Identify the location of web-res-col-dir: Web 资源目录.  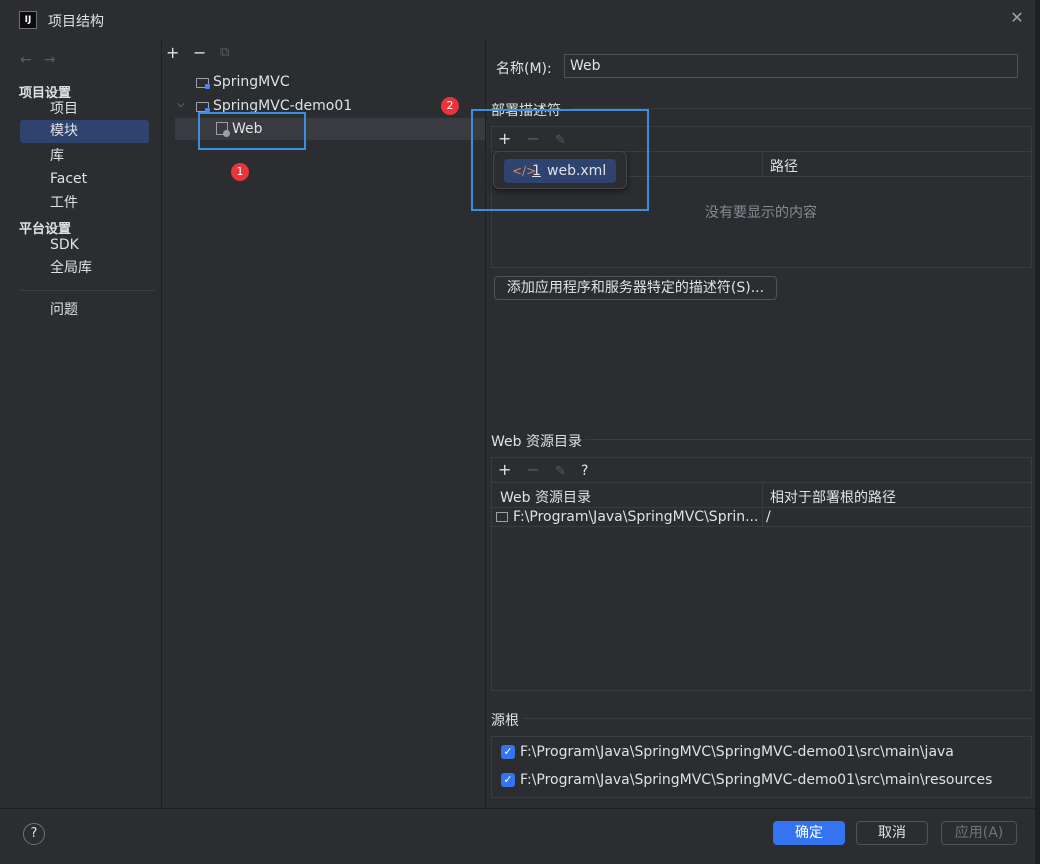
(545, 497).